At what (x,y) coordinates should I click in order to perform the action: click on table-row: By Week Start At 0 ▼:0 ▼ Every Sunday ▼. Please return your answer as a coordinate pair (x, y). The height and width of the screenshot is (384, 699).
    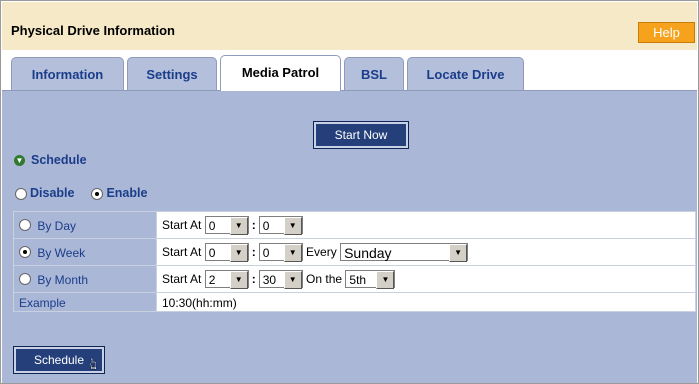
    Looking at the image, I should click on (354, 252).